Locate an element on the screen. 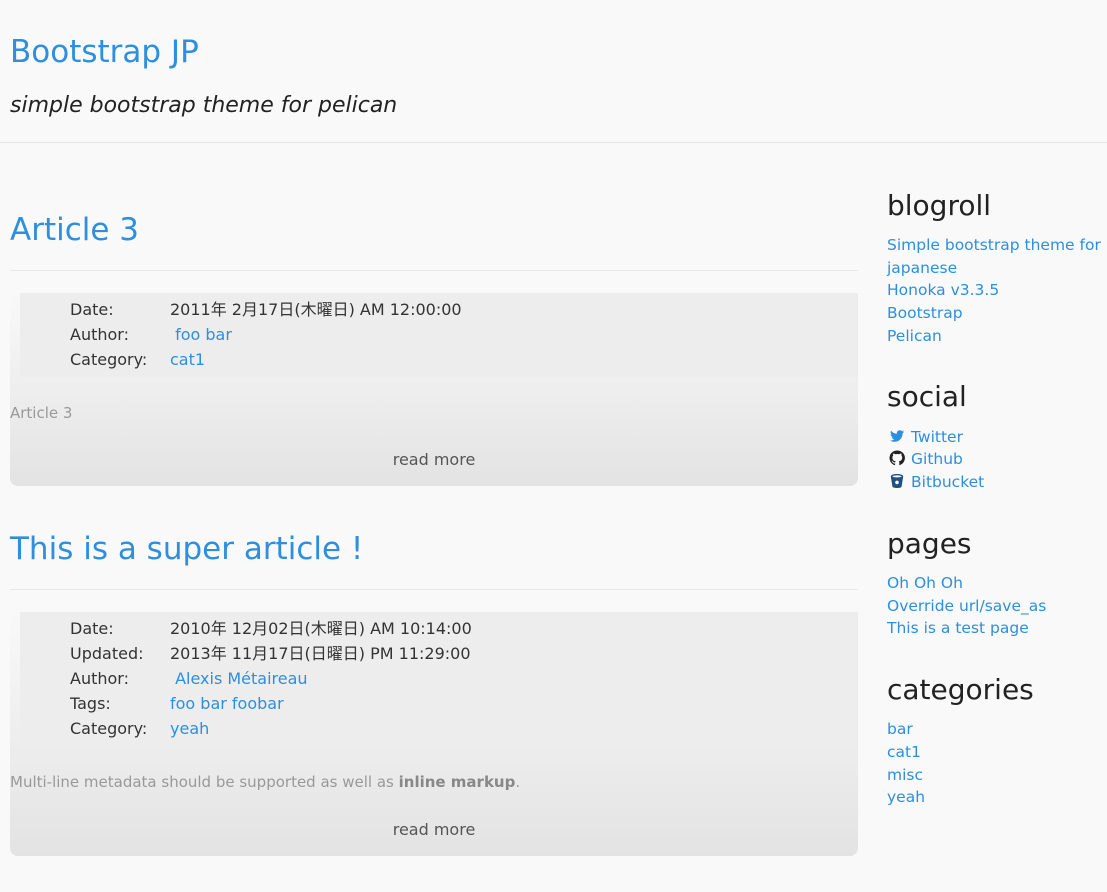  article-title: Article 3 is located at coordinates (74, 230).